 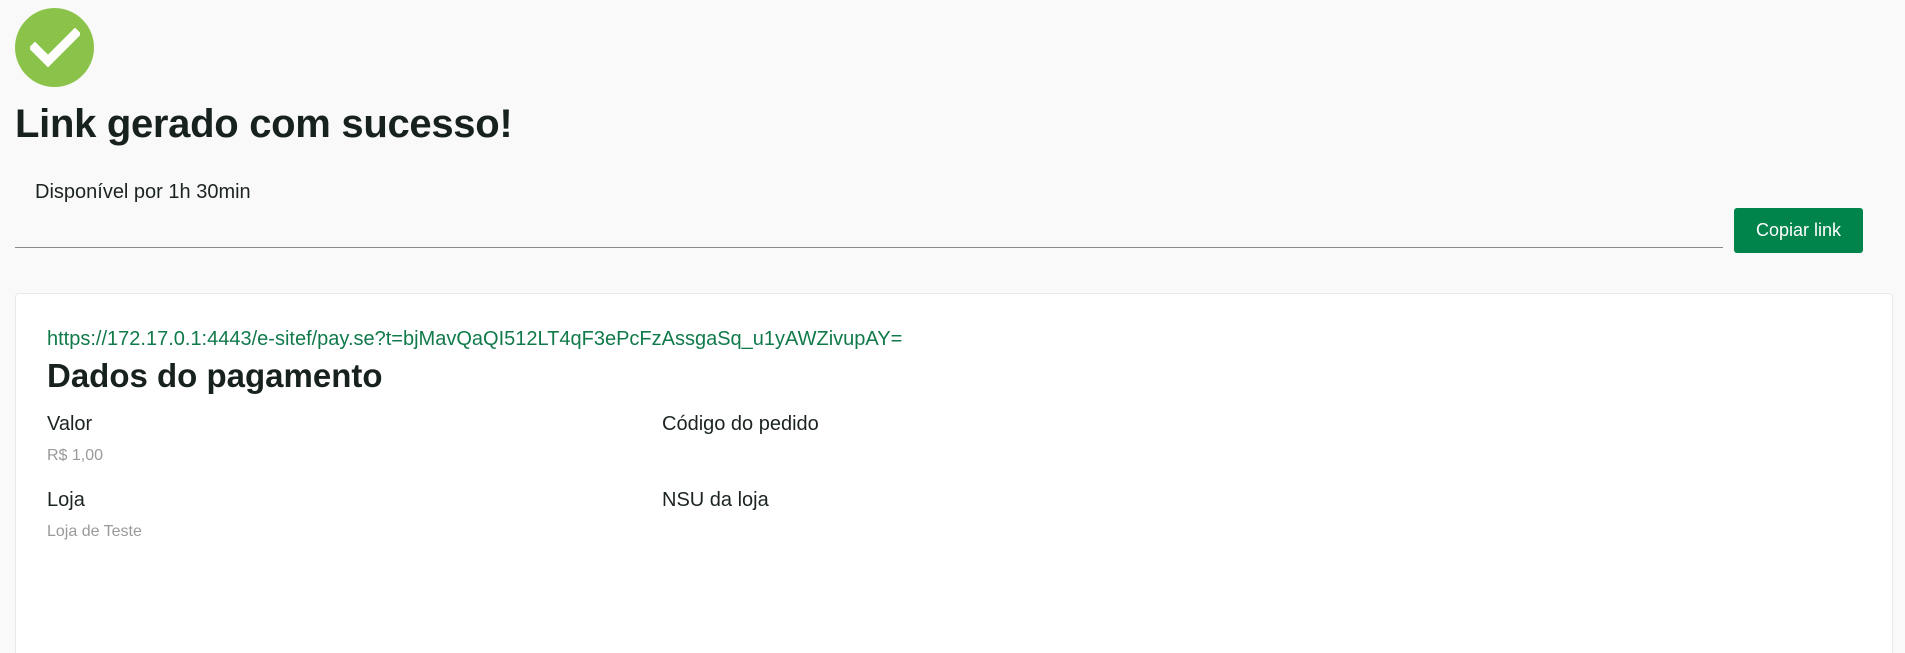 I want to click on link-field, so click(x=869, y=227).